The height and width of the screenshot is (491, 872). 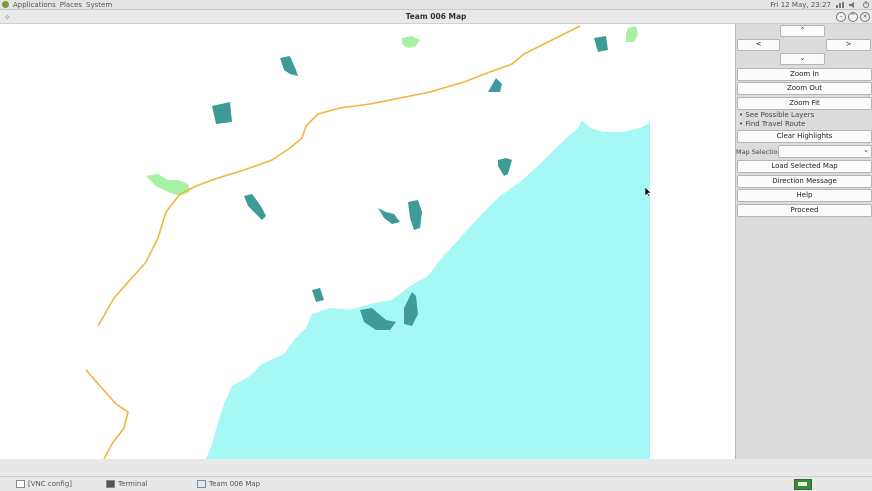 I want to click on chevron-up-icon: ⌃, so click(x=802, y=30).